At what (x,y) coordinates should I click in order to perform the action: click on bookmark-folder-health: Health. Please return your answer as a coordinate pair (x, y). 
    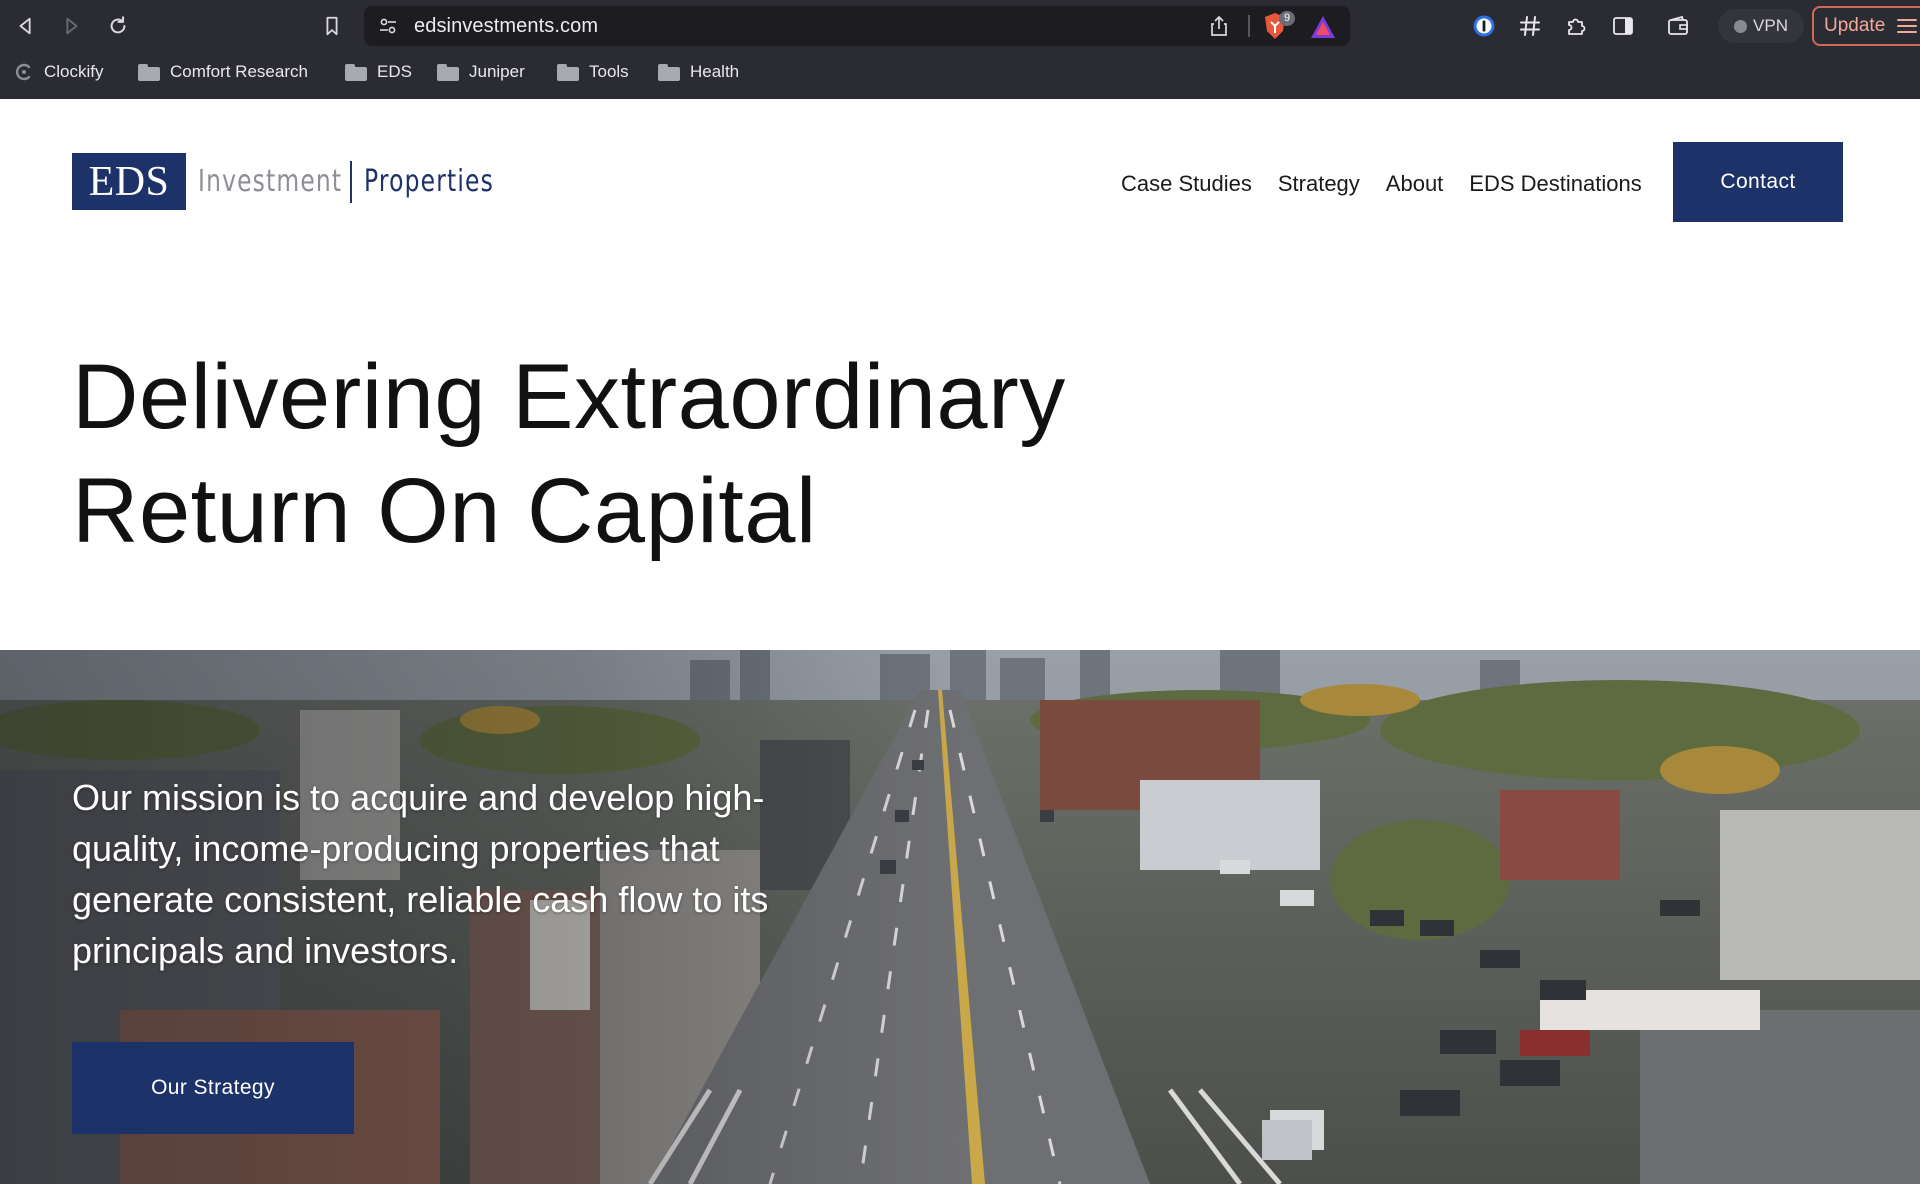
    Looking at the image, I should click on (698, 72).